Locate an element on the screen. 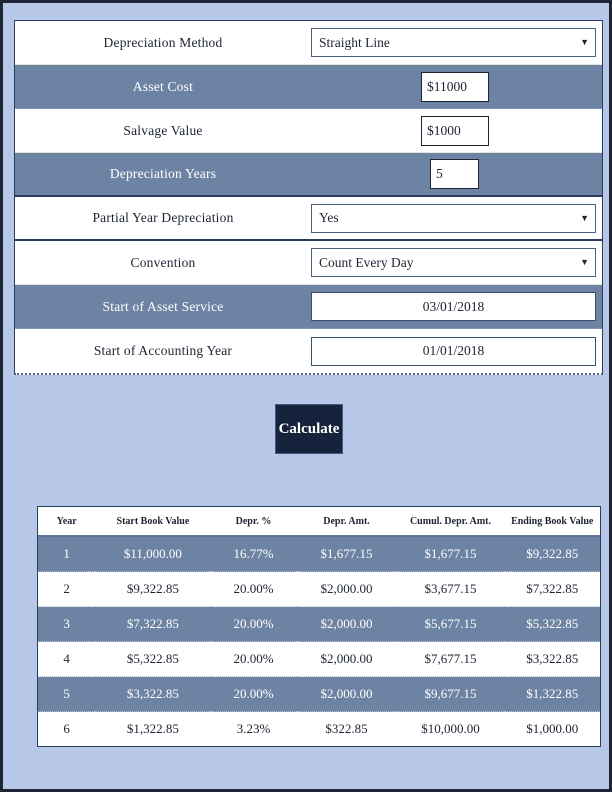 The image size is (612, 792). form-row-salvage-value: Salvage Value $1000 is located at coordinates (308, 131).